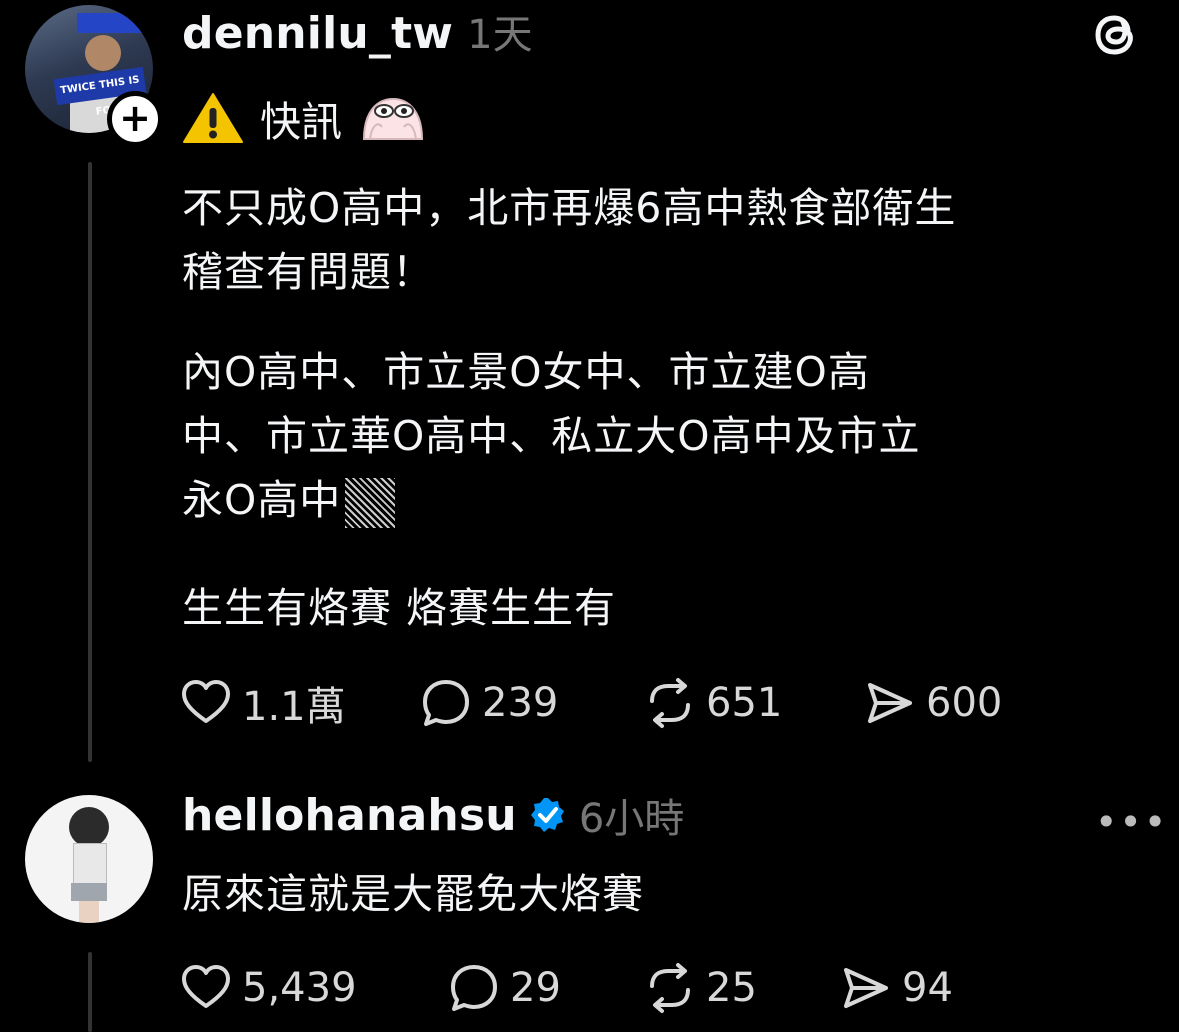 This screenshot has width=1179, height=1032. I want to click on peeking-face-icon, so click(393, 118).